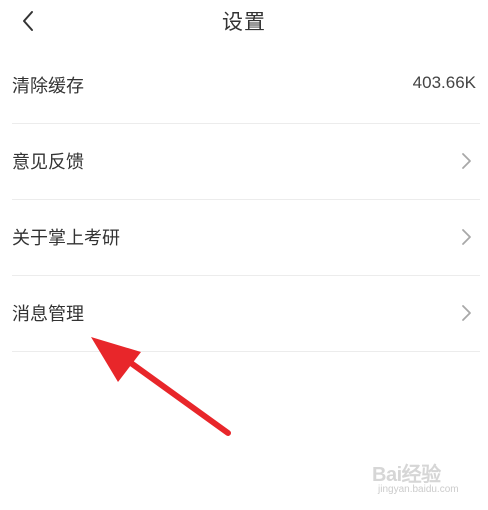 This screenshot has width=488, height=510. I want to click on settings-item-clear-cache: 清除缓存 403.66K, so click(246, 86).